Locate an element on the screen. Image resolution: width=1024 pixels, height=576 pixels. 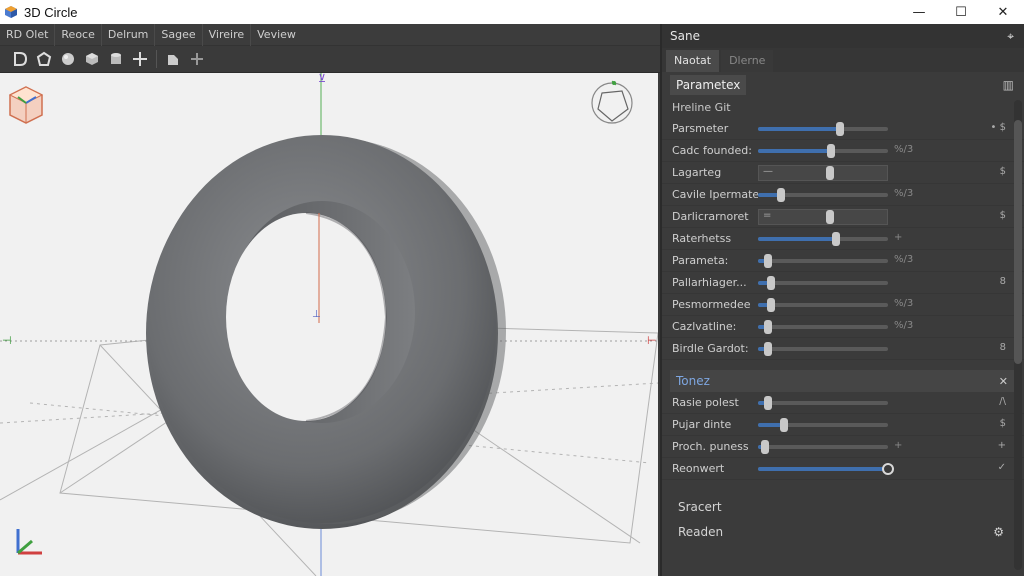
play-icon is located at coordinates (21, 59).